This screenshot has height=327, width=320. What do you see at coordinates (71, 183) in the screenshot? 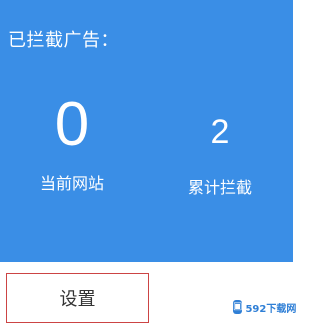
I see `current-site-label: 当前网站` at bounding box center [71, 183].